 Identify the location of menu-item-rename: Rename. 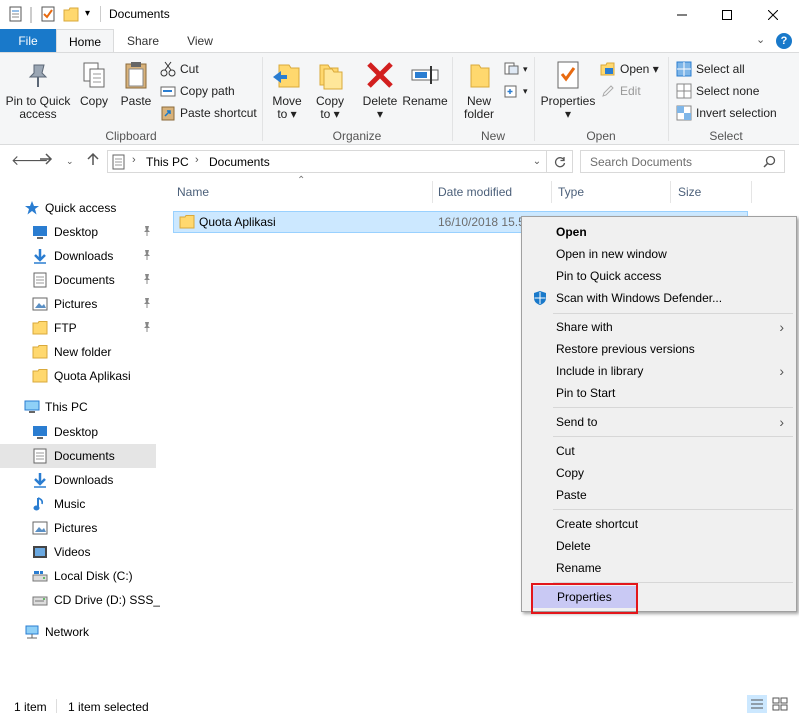
(659, 568).